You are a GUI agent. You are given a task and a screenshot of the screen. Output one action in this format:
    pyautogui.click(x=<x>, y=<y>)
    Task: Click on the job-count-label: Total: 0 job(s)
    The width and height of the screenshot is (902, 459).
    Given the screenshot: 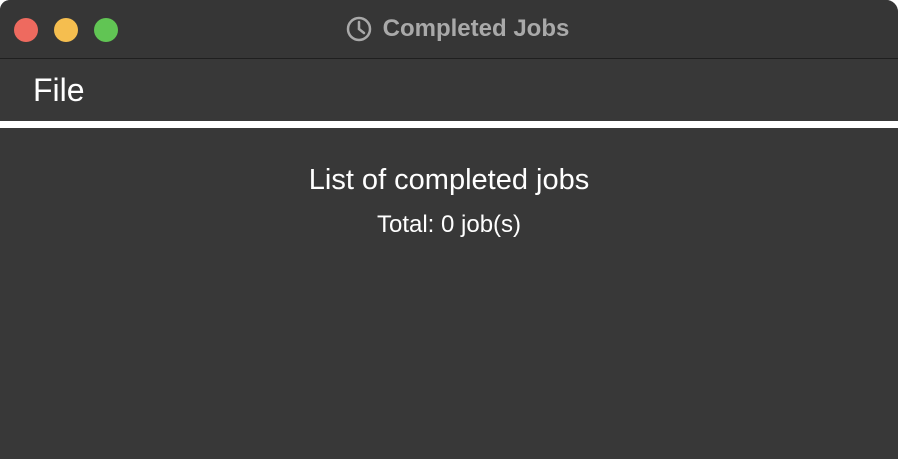 What is the action you would take?
    pyautogui.click(x=449, y=224)
    